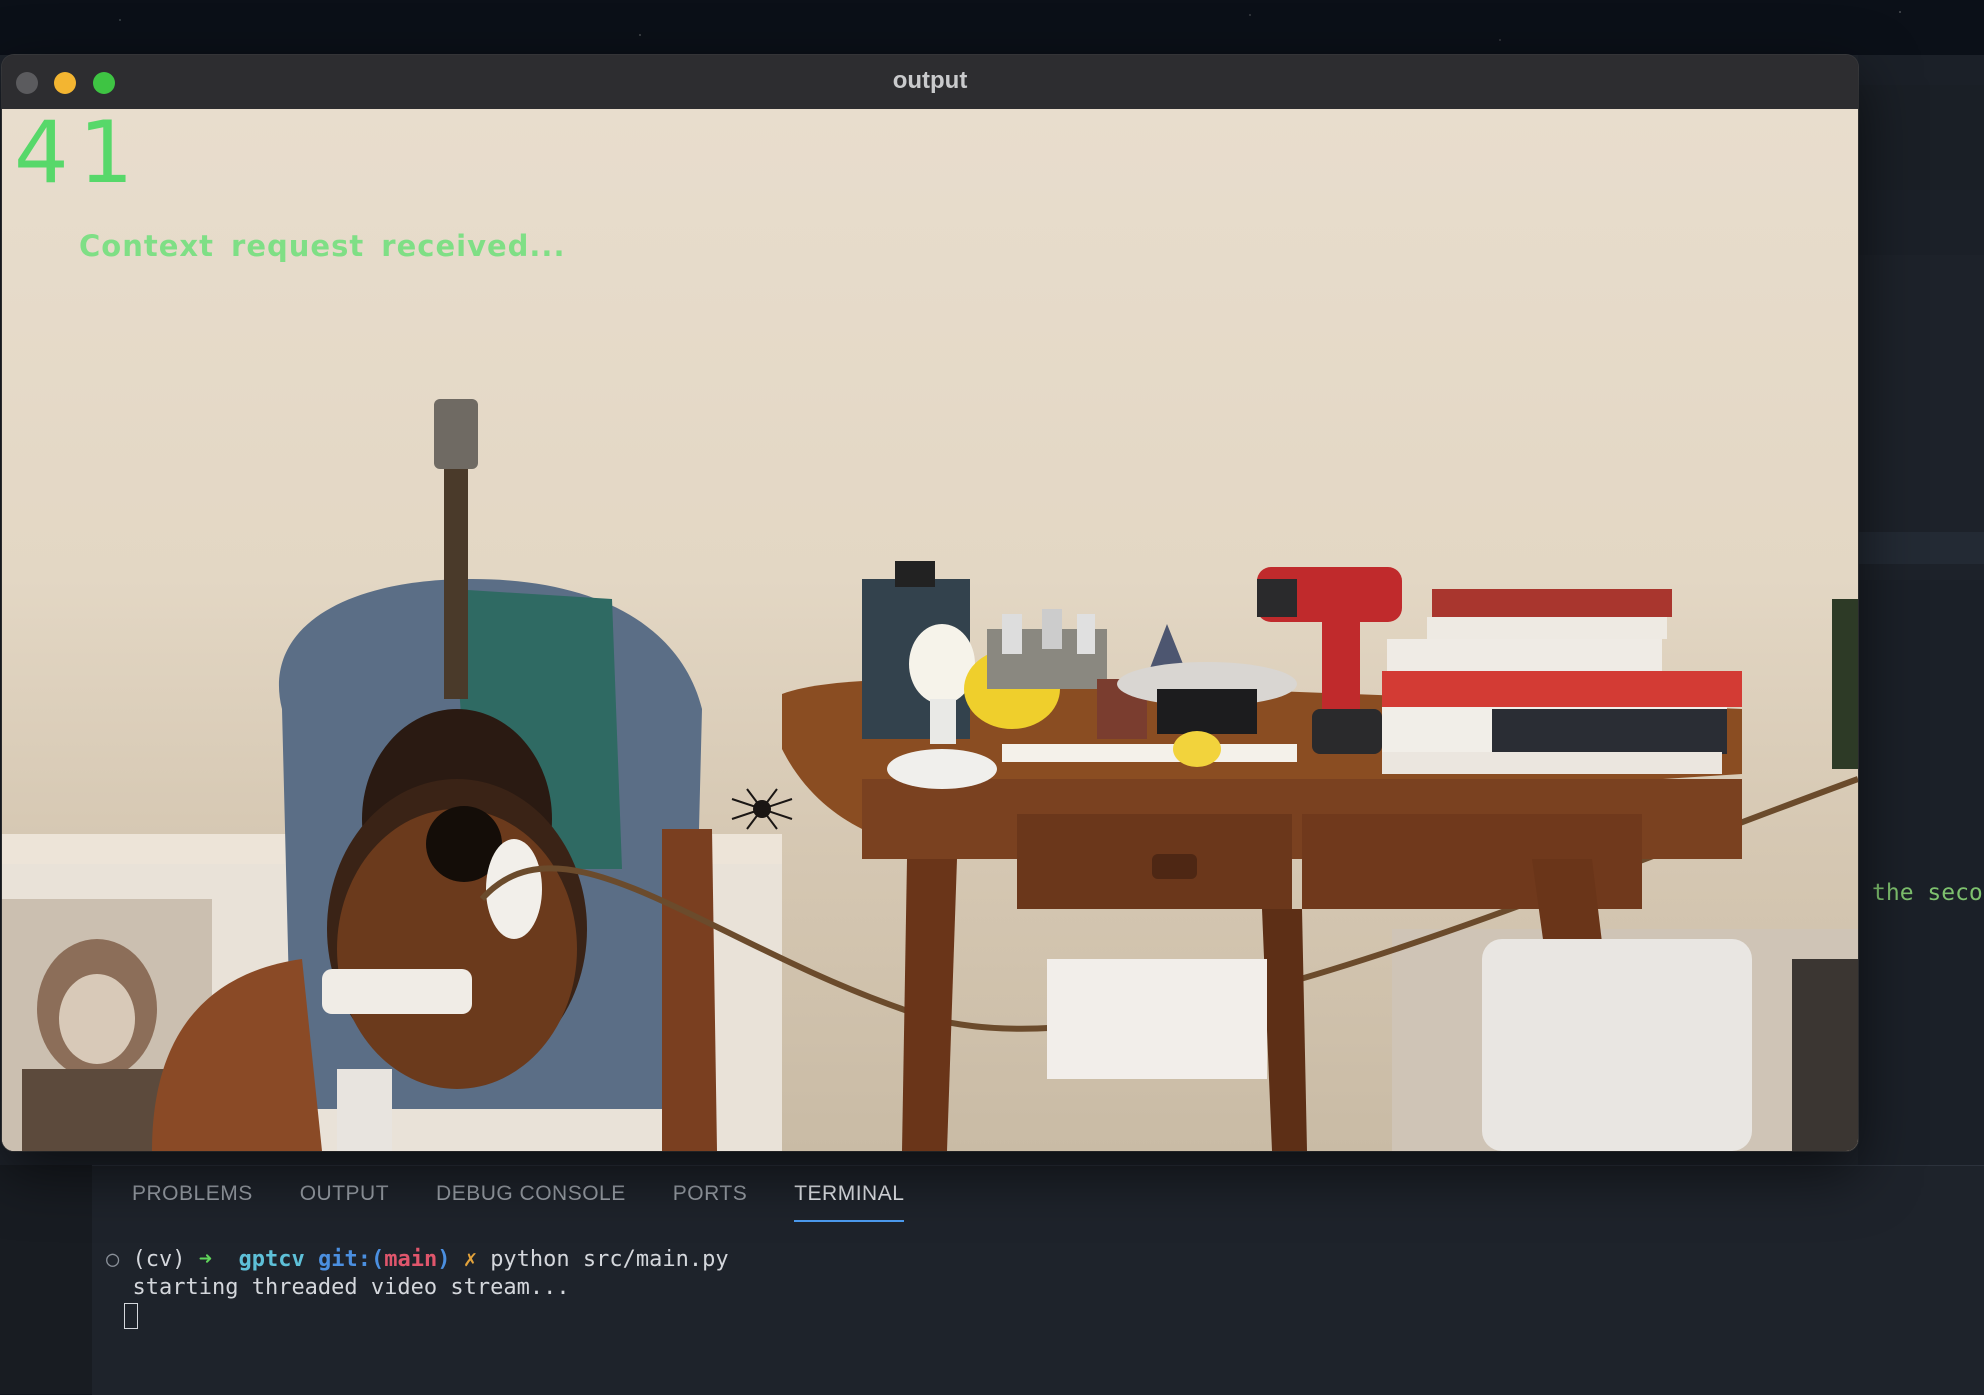  Describe the element at coordinates (1927, 893) in the screenshot. I see `editor-partial-text: the seco` at that location.